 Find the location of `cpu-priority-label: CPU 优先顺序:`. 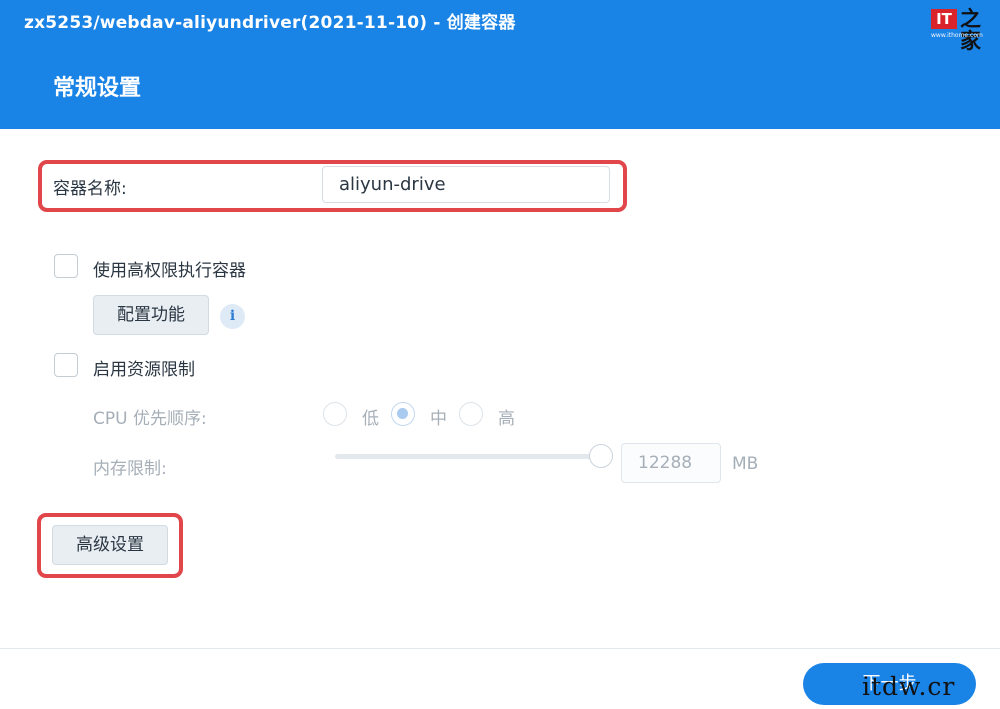

cpu-priority-label: CPU 优先顺序: is located at coordinates (150, 419).